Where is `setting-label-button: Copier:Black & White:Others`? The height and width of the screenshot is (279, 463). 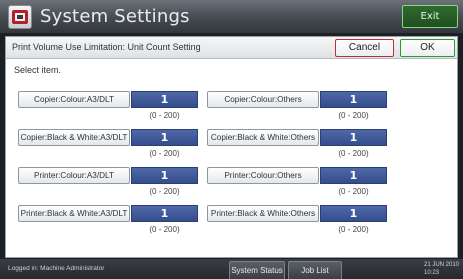 setting-label-button: Copier:Black & White:Others is located at coordinates (263, 137).